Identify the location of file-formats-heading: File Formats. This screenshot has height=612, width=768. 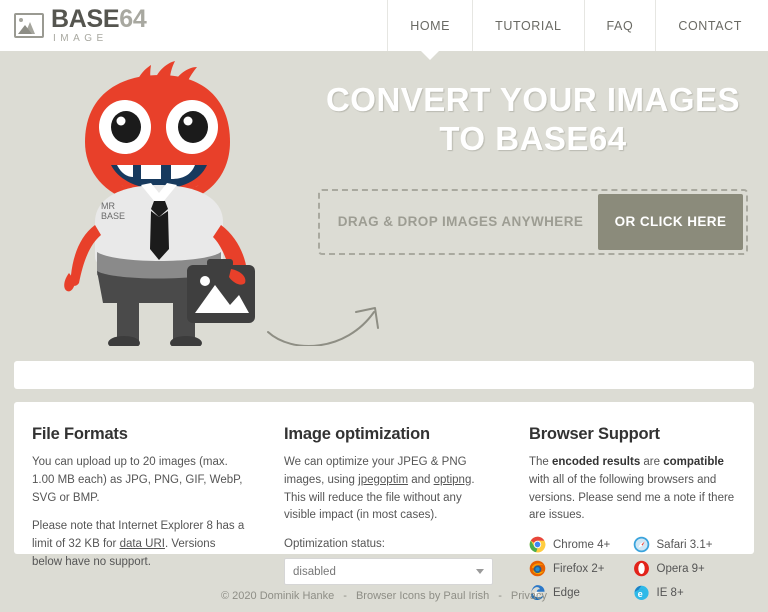
(80, 434).